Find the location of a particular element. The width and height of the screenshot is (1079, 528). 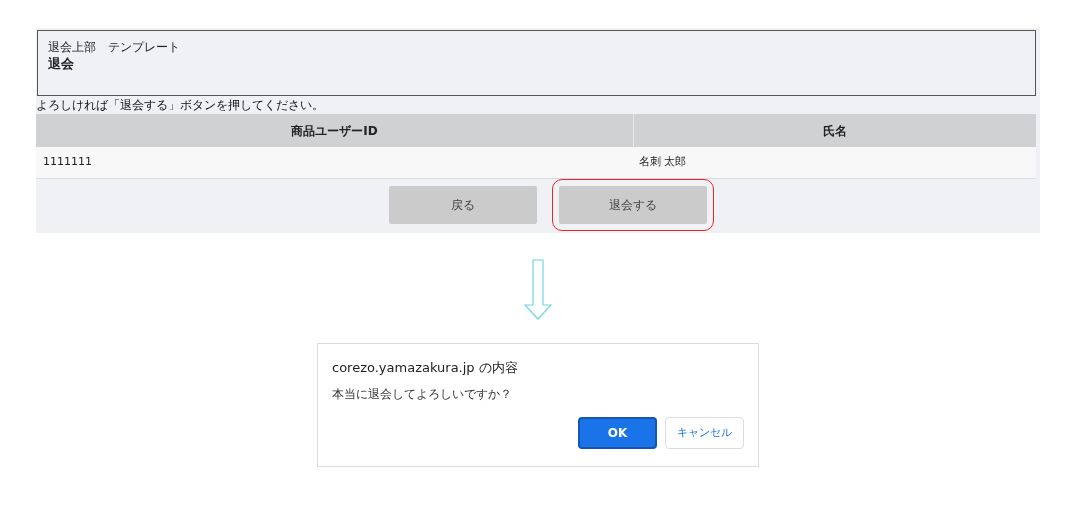

cancel-button: キャンセル is located at coordinates (704, 433).